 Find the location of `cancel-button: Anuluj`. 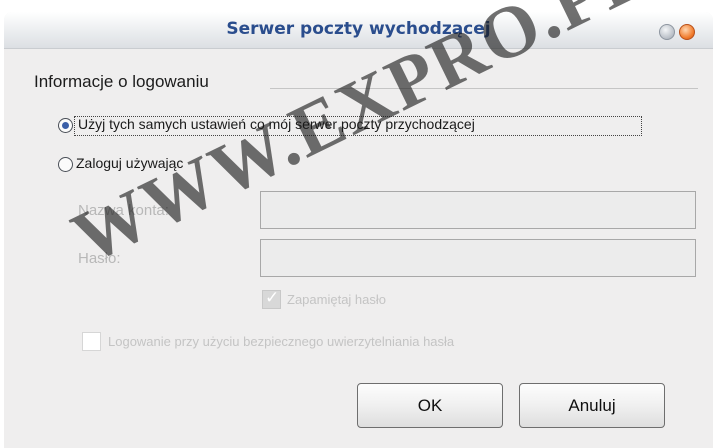

cancel-button: Anuluj is located at coordinates (592, 405).